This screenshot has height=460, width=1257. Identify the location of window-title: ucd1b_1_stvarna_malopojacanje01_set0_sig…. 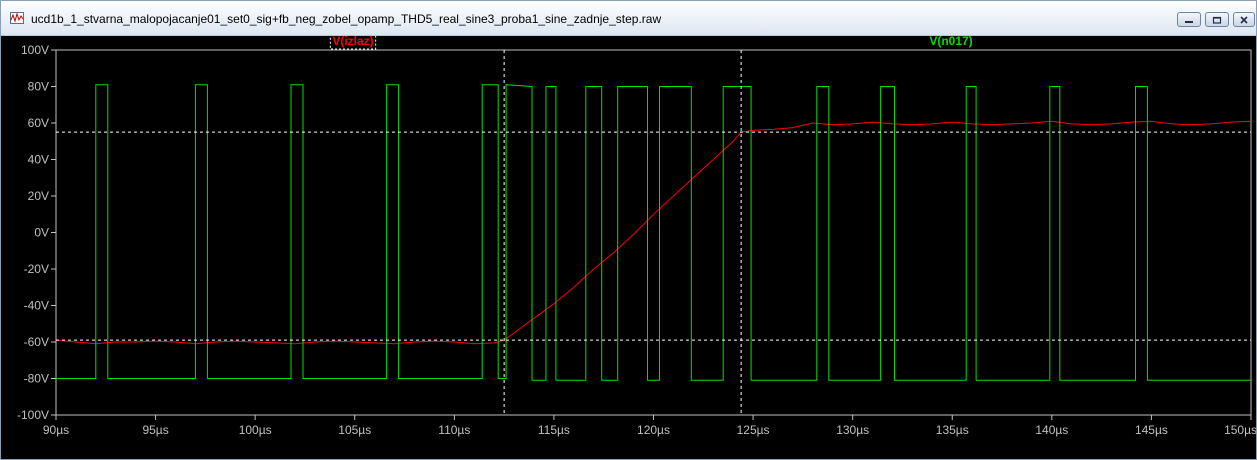
(346, 19).